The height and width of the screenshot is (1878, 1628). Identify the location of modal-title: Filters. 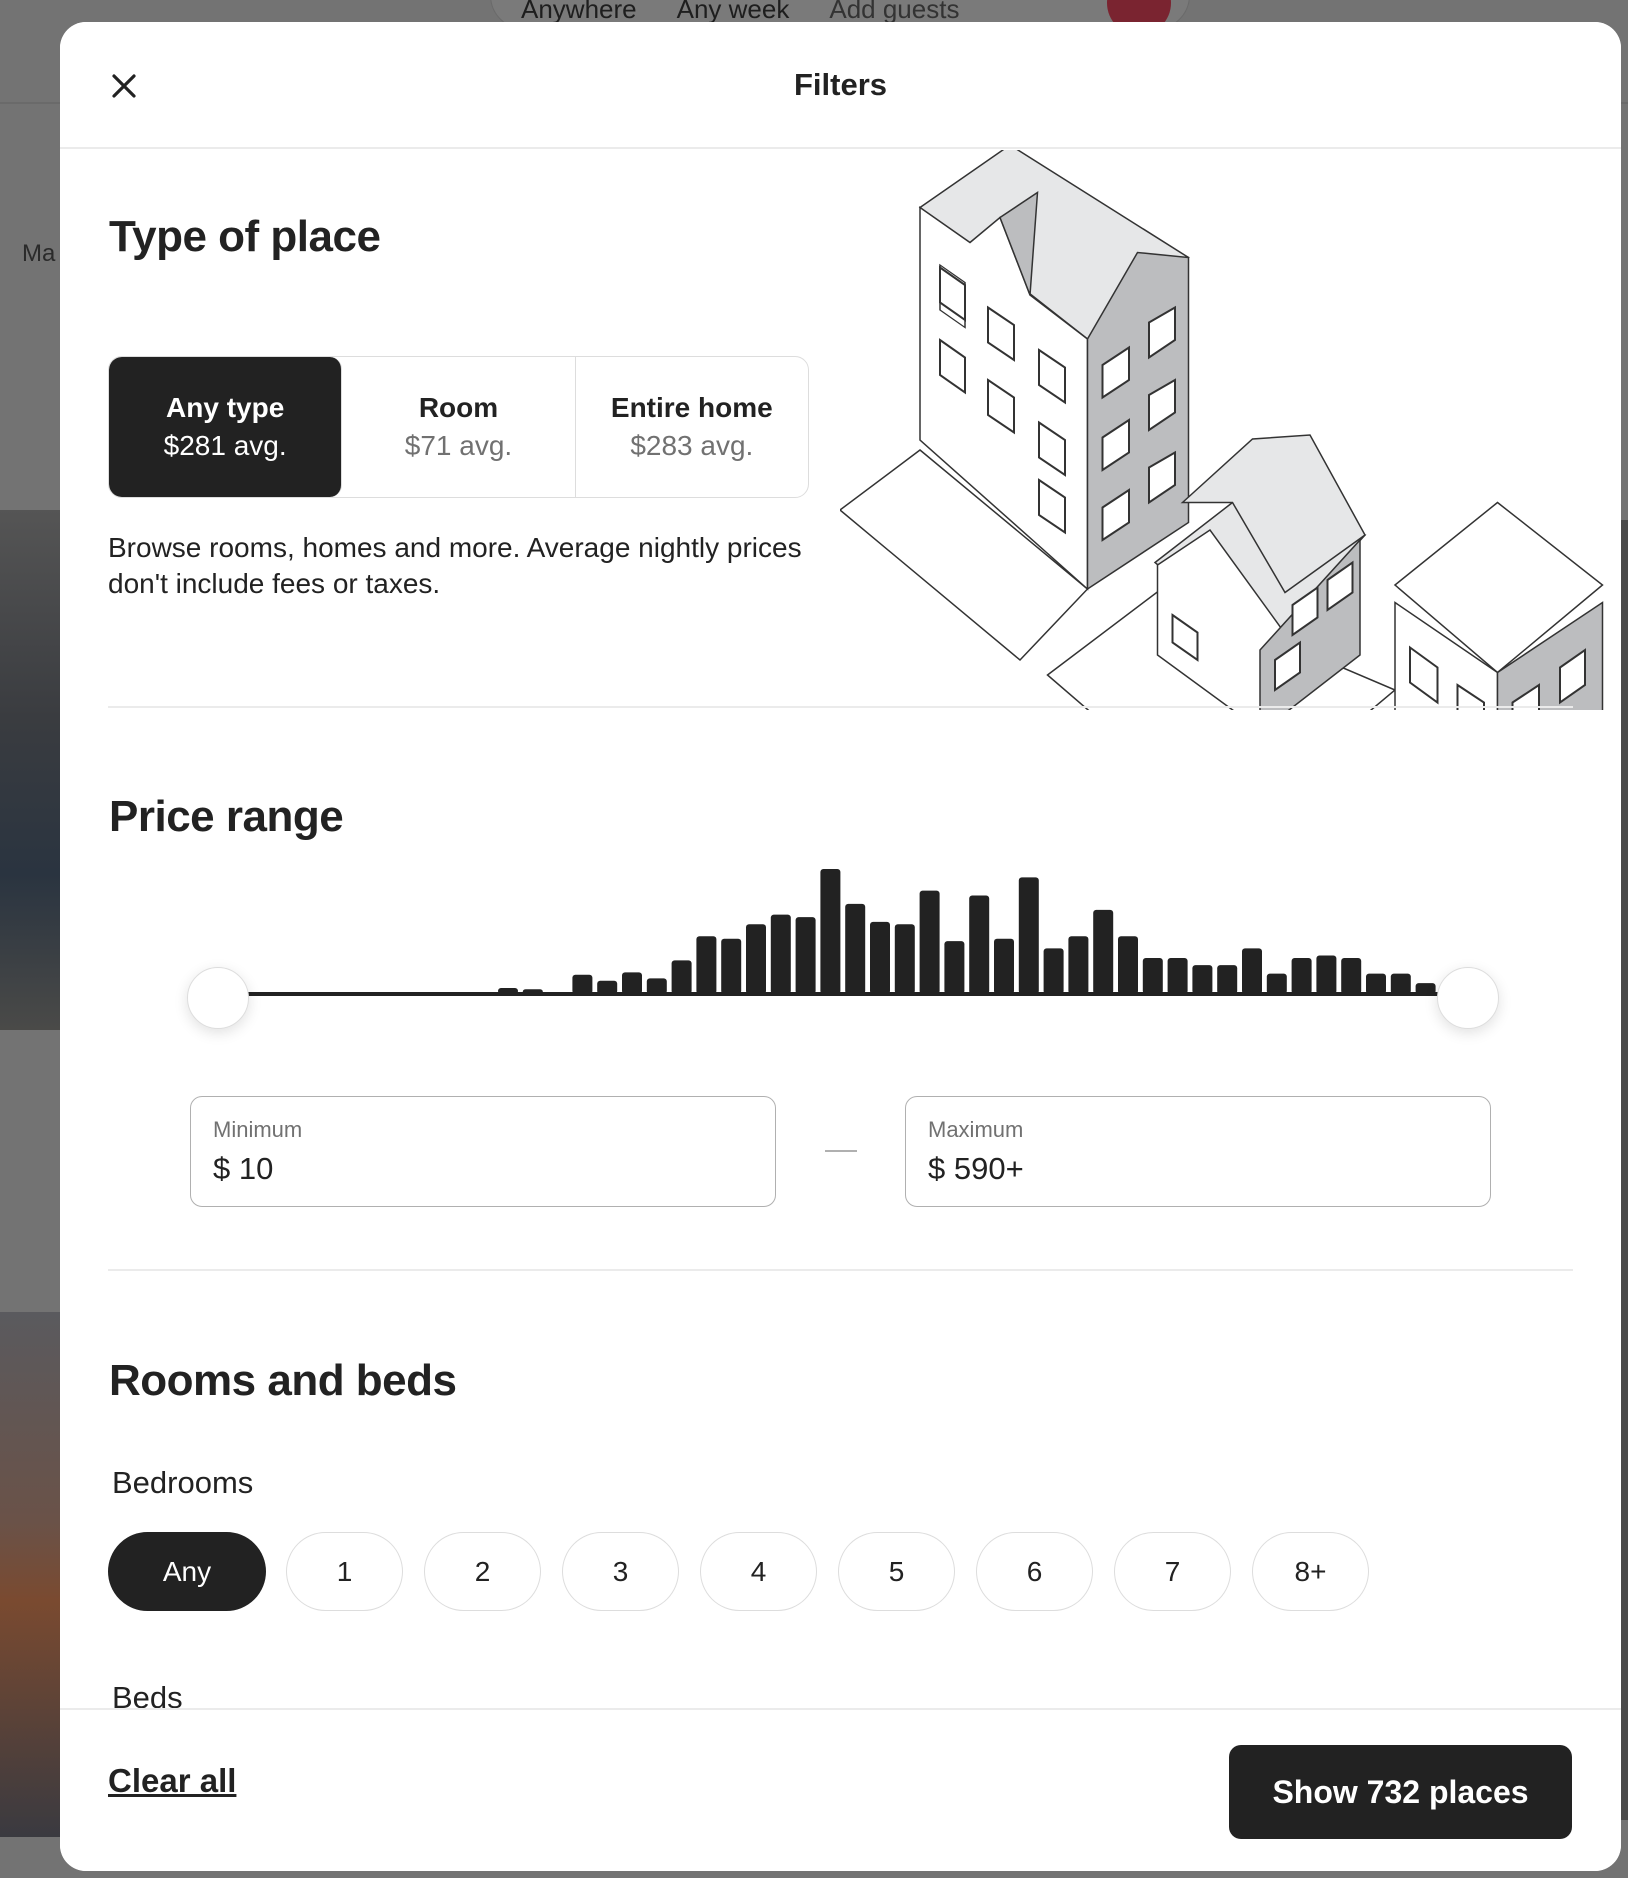
(840, 84).